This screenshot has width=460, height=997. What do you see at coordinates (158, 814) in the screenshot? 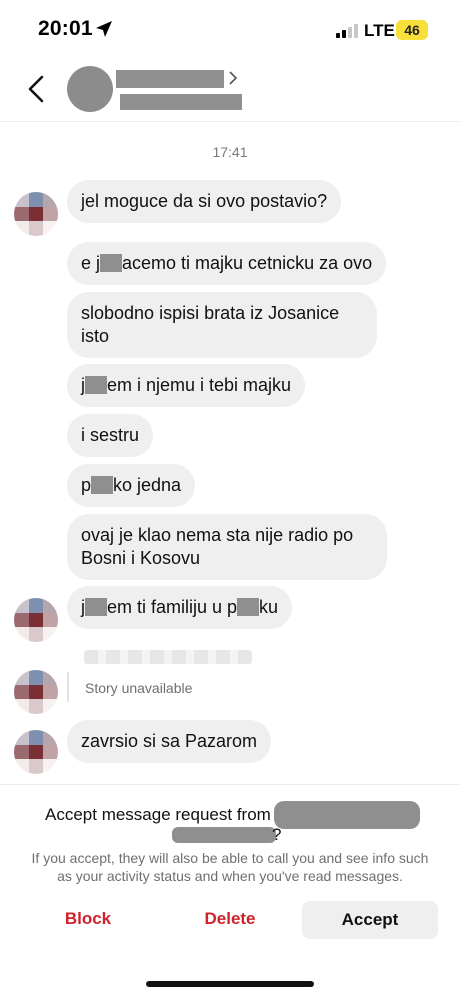
I see `request-title: Accept message request from` at bounding box center [158, 814].